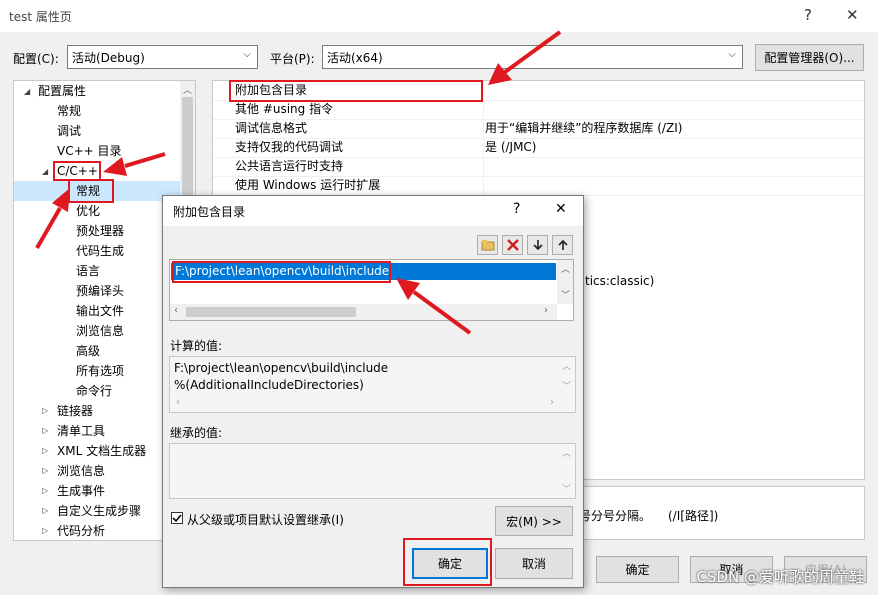 The width and height of the screenshot is (878, 595). What do you see at coordinates (615, 516) in the screenshot?
I see `description-text: 号分号分隔。` at bounding box center [615, 516].